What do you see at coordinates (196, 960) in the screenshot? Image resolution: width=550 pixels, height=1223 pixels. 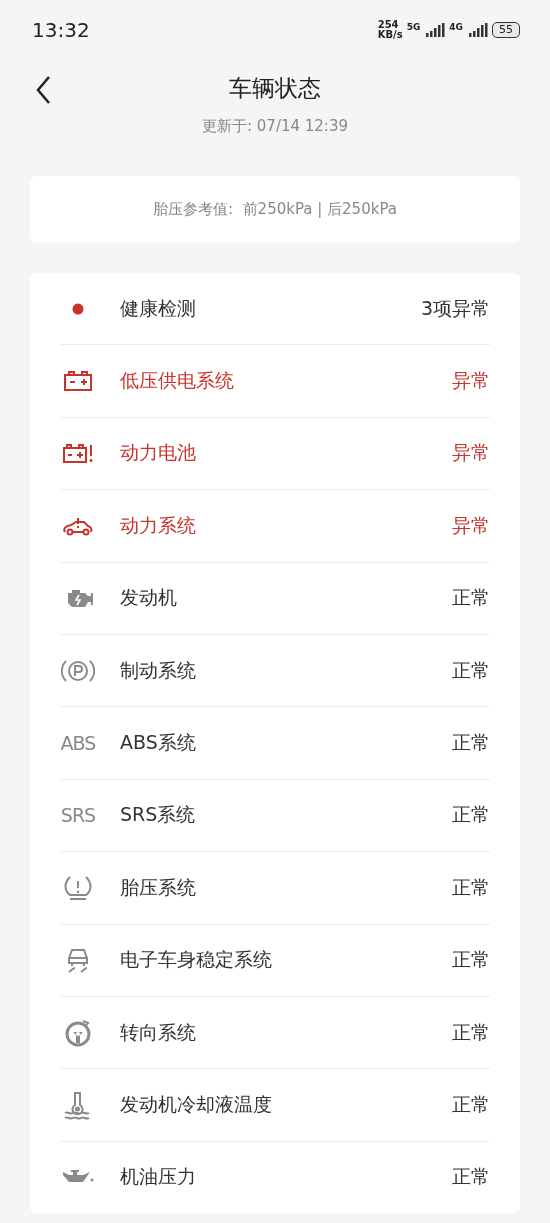 I see `system-name: 电子车身稳定系统` at bounding box center [196, 960].